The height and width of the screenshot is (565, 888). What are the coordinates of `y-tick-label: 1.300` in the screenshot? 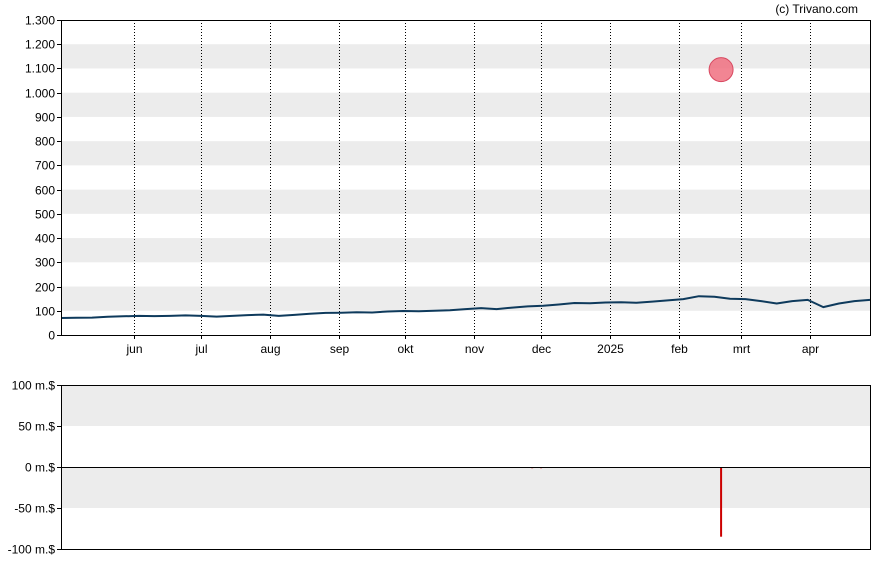 It's located at (40, 21).